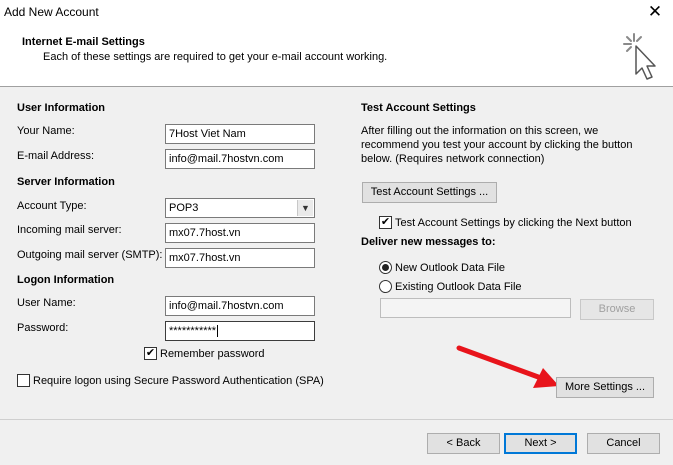 This screenshot has width=673, height=465. Describe the element at coordinates (623, 443) in the screenshot. I see `cancel-button: Cancel` at that location.